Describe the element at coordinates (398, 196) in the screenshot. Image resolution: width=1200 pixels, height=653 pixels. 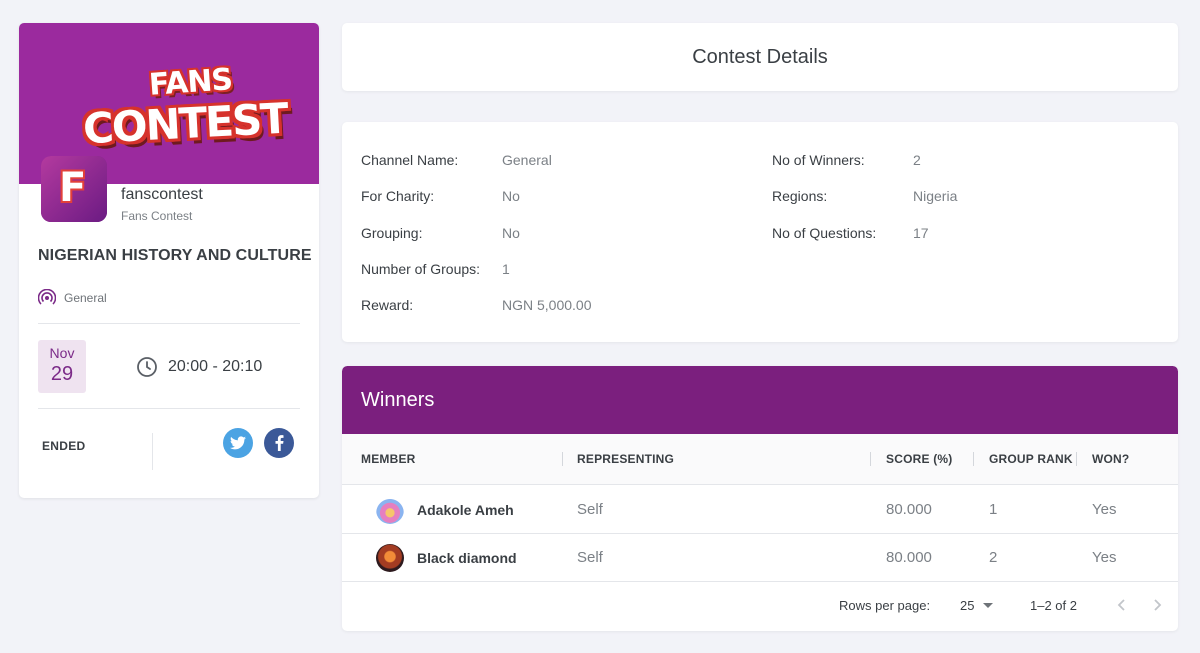
I see `detail-label: For Charity:` at that location.